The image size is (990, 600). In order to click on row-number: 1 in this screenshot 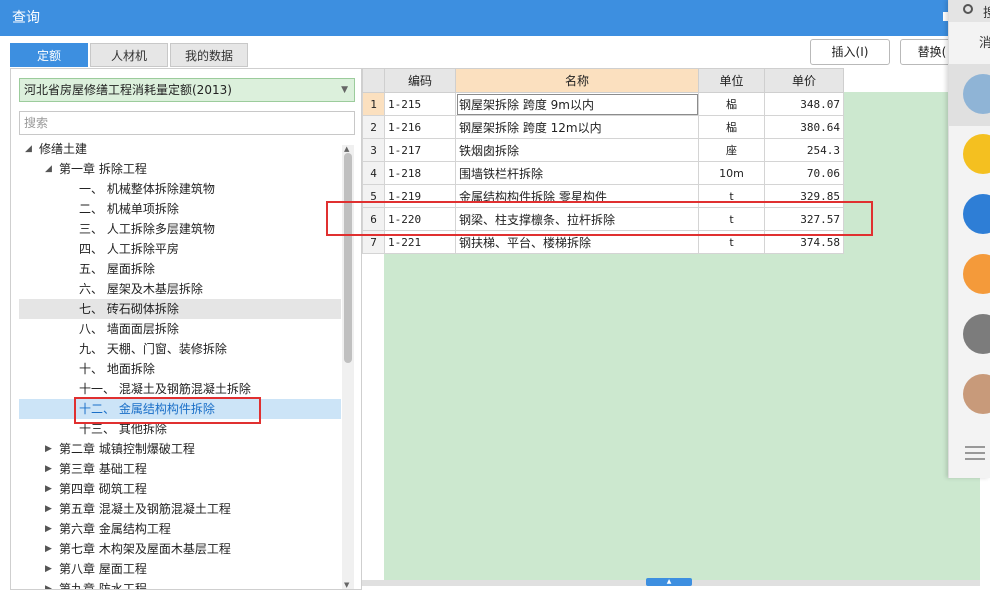, I will do `click(373, 104)`.